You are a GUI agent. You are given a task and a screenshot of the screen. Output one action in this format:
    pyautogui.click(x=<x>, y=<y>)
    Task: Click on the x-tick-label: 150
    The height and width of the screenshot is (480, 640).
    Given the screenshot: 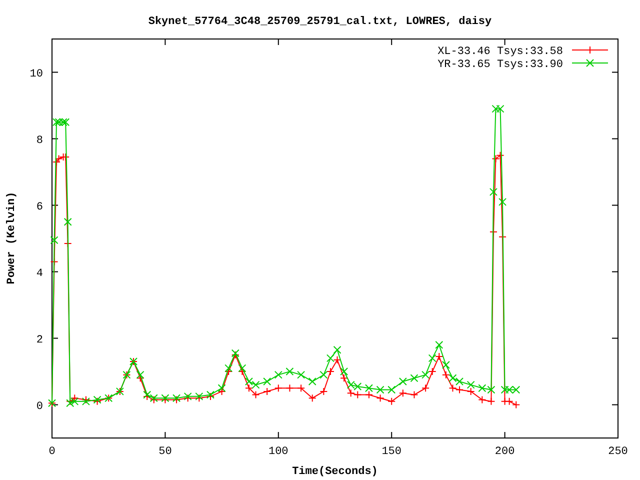 What is the action you would take?
    pyautogui.click(x=392, y=452)
    